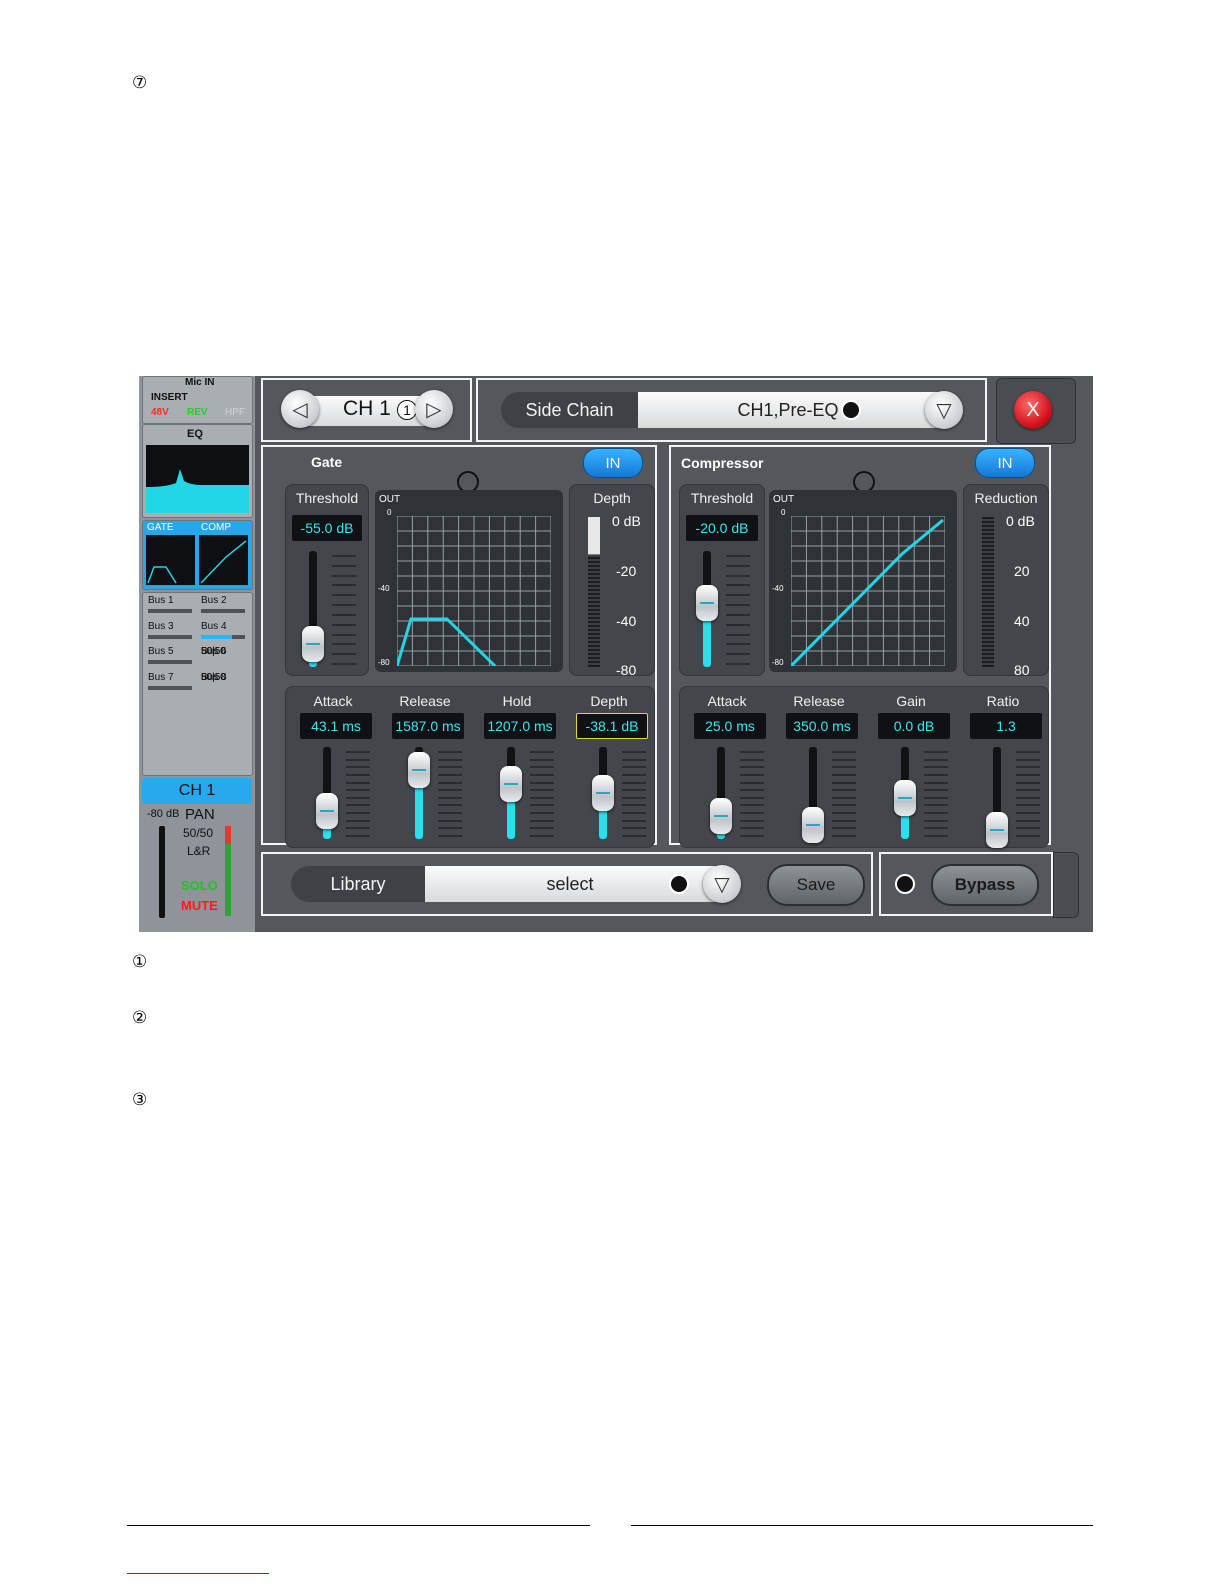 This screenshot has height=1585, width=1225. Describe the element at coordinates (197, 791) in the screenshot. I see `channel-name-badge: CH 1` at that location.